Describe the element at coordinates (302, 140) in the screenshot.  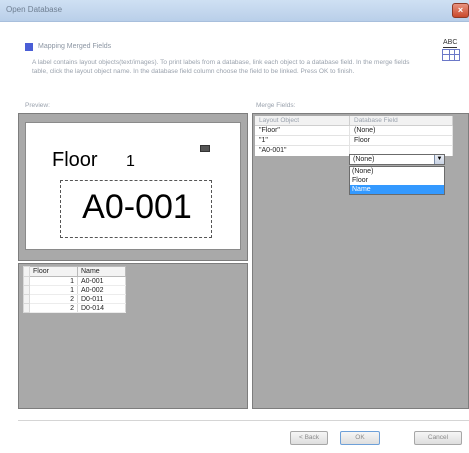
I see `layout-object-cell: "1"` at that location.